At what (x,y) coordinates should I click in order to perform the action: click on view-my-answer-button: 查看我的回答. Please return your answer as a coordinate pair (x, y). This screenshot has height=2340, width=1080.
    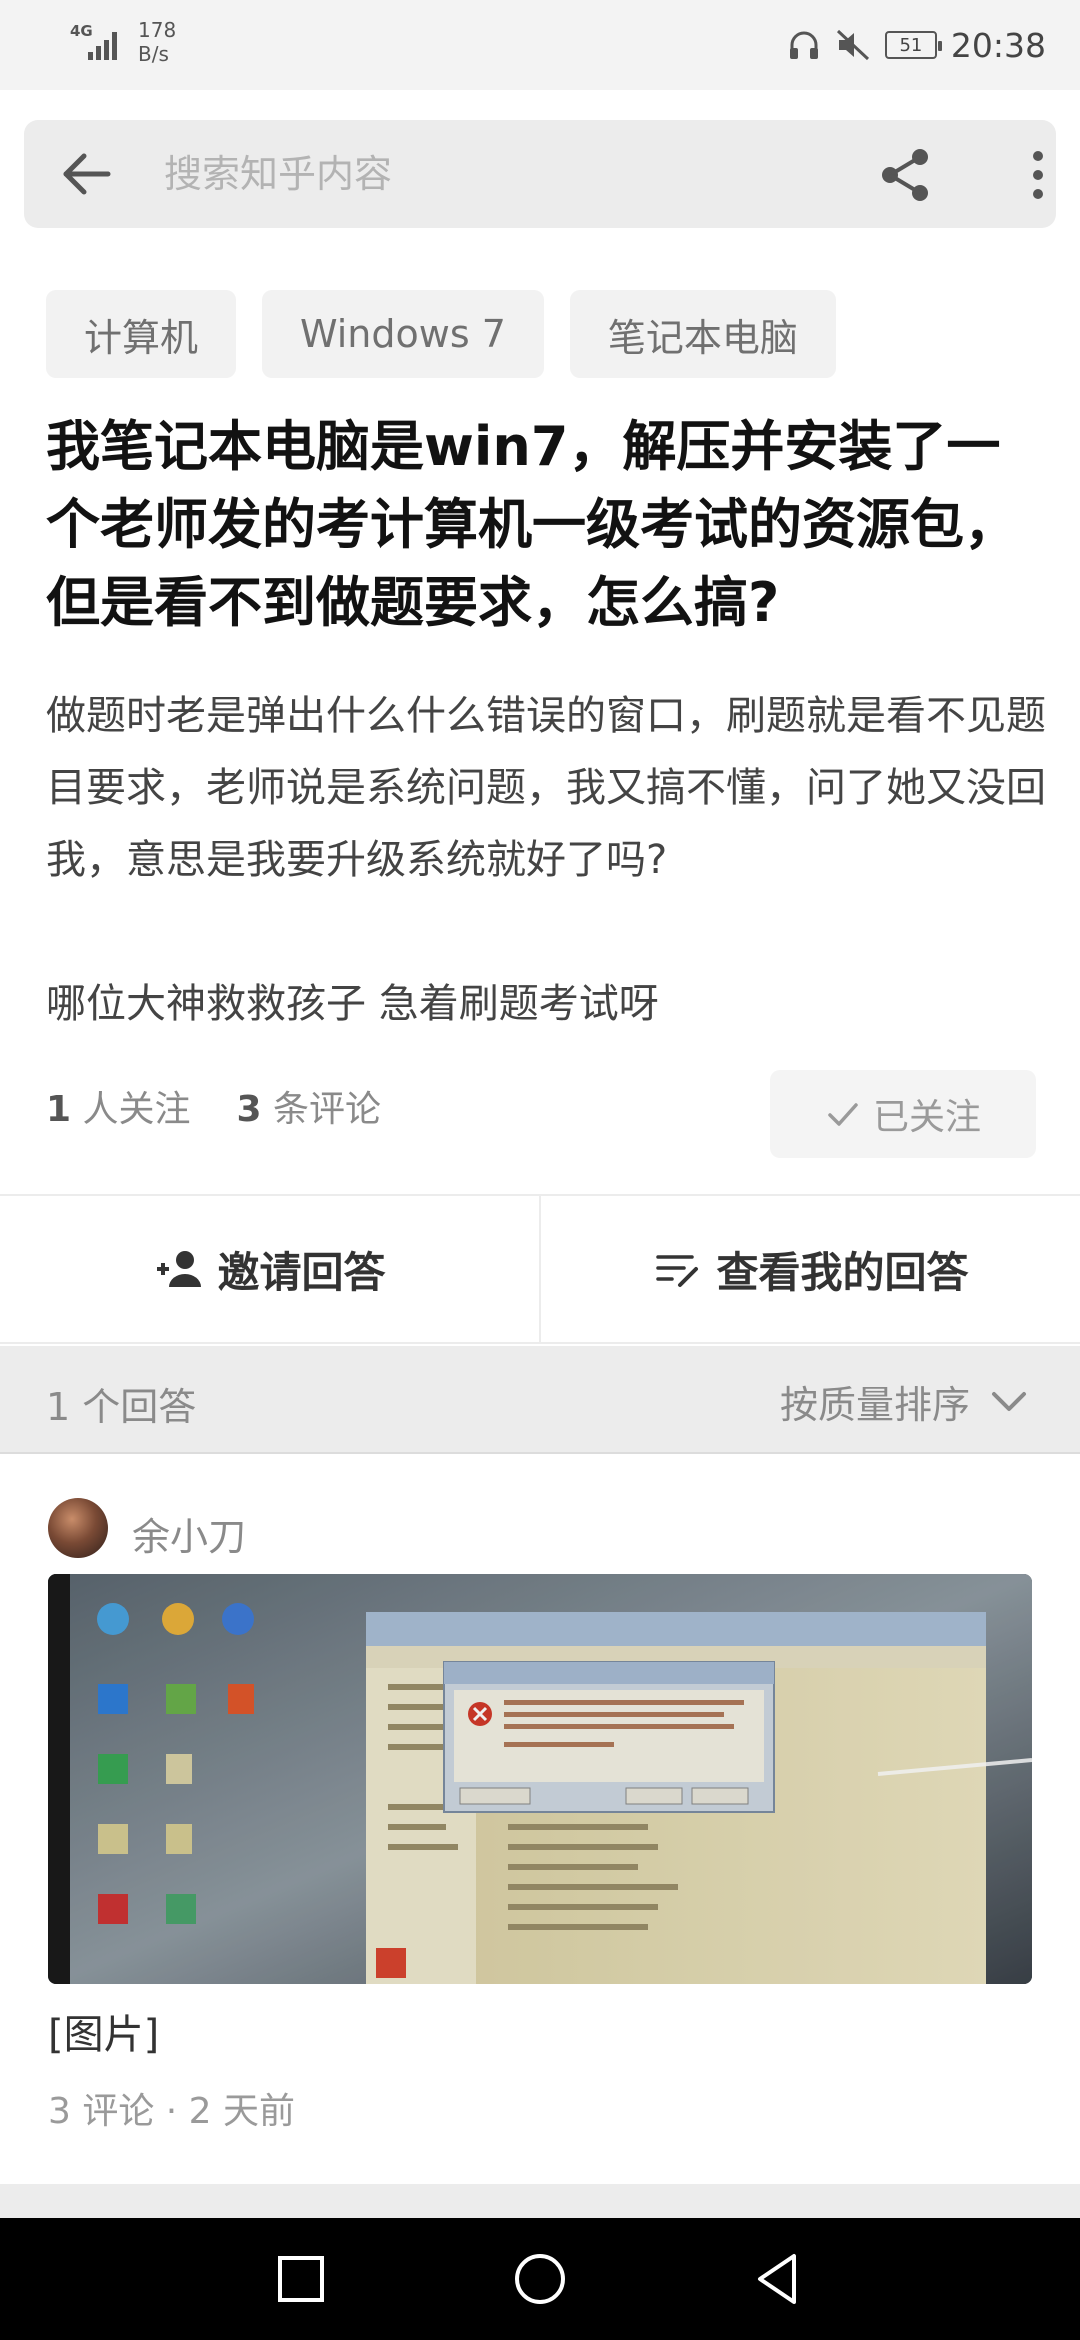
    Looking at the image, I should click on (809, 1269).